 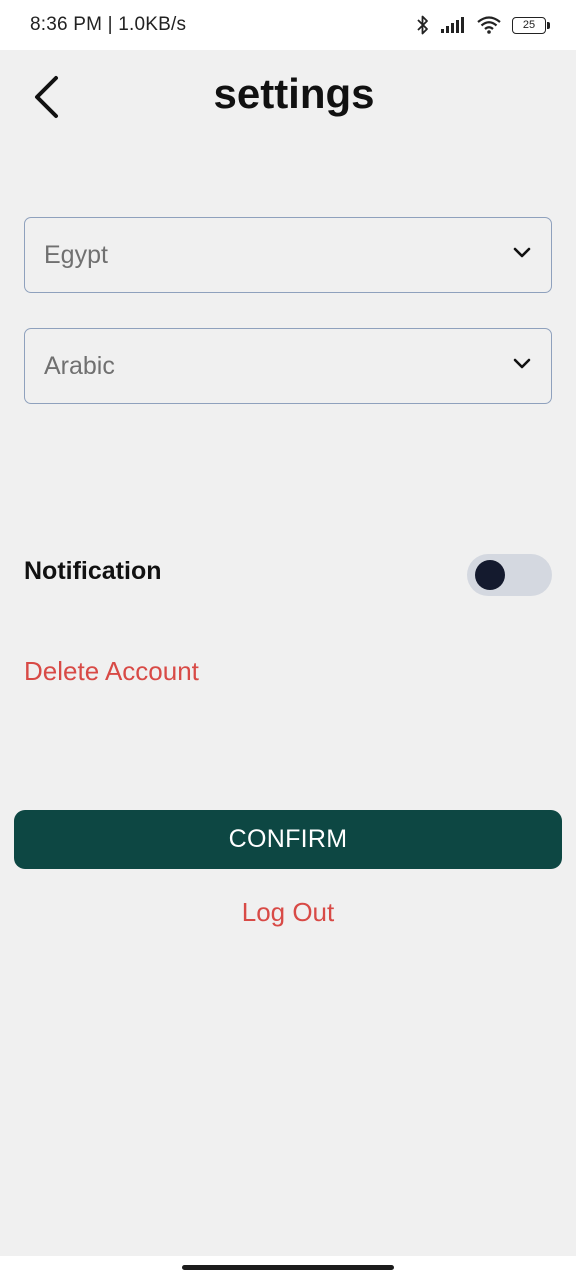 What do you see at coordinates (111, 671) in the screenshot?
I see `delete-account-link: Delete Account` at bounding box center [111, 671].